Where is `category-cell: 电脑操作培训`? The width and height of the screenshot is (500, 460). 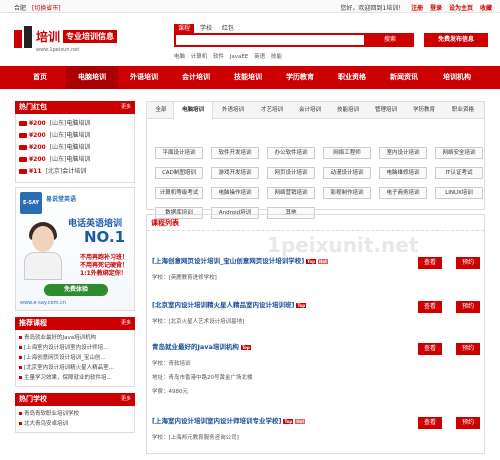 category-cell: 电脑操作培训 is located at coordinates (235, 193).